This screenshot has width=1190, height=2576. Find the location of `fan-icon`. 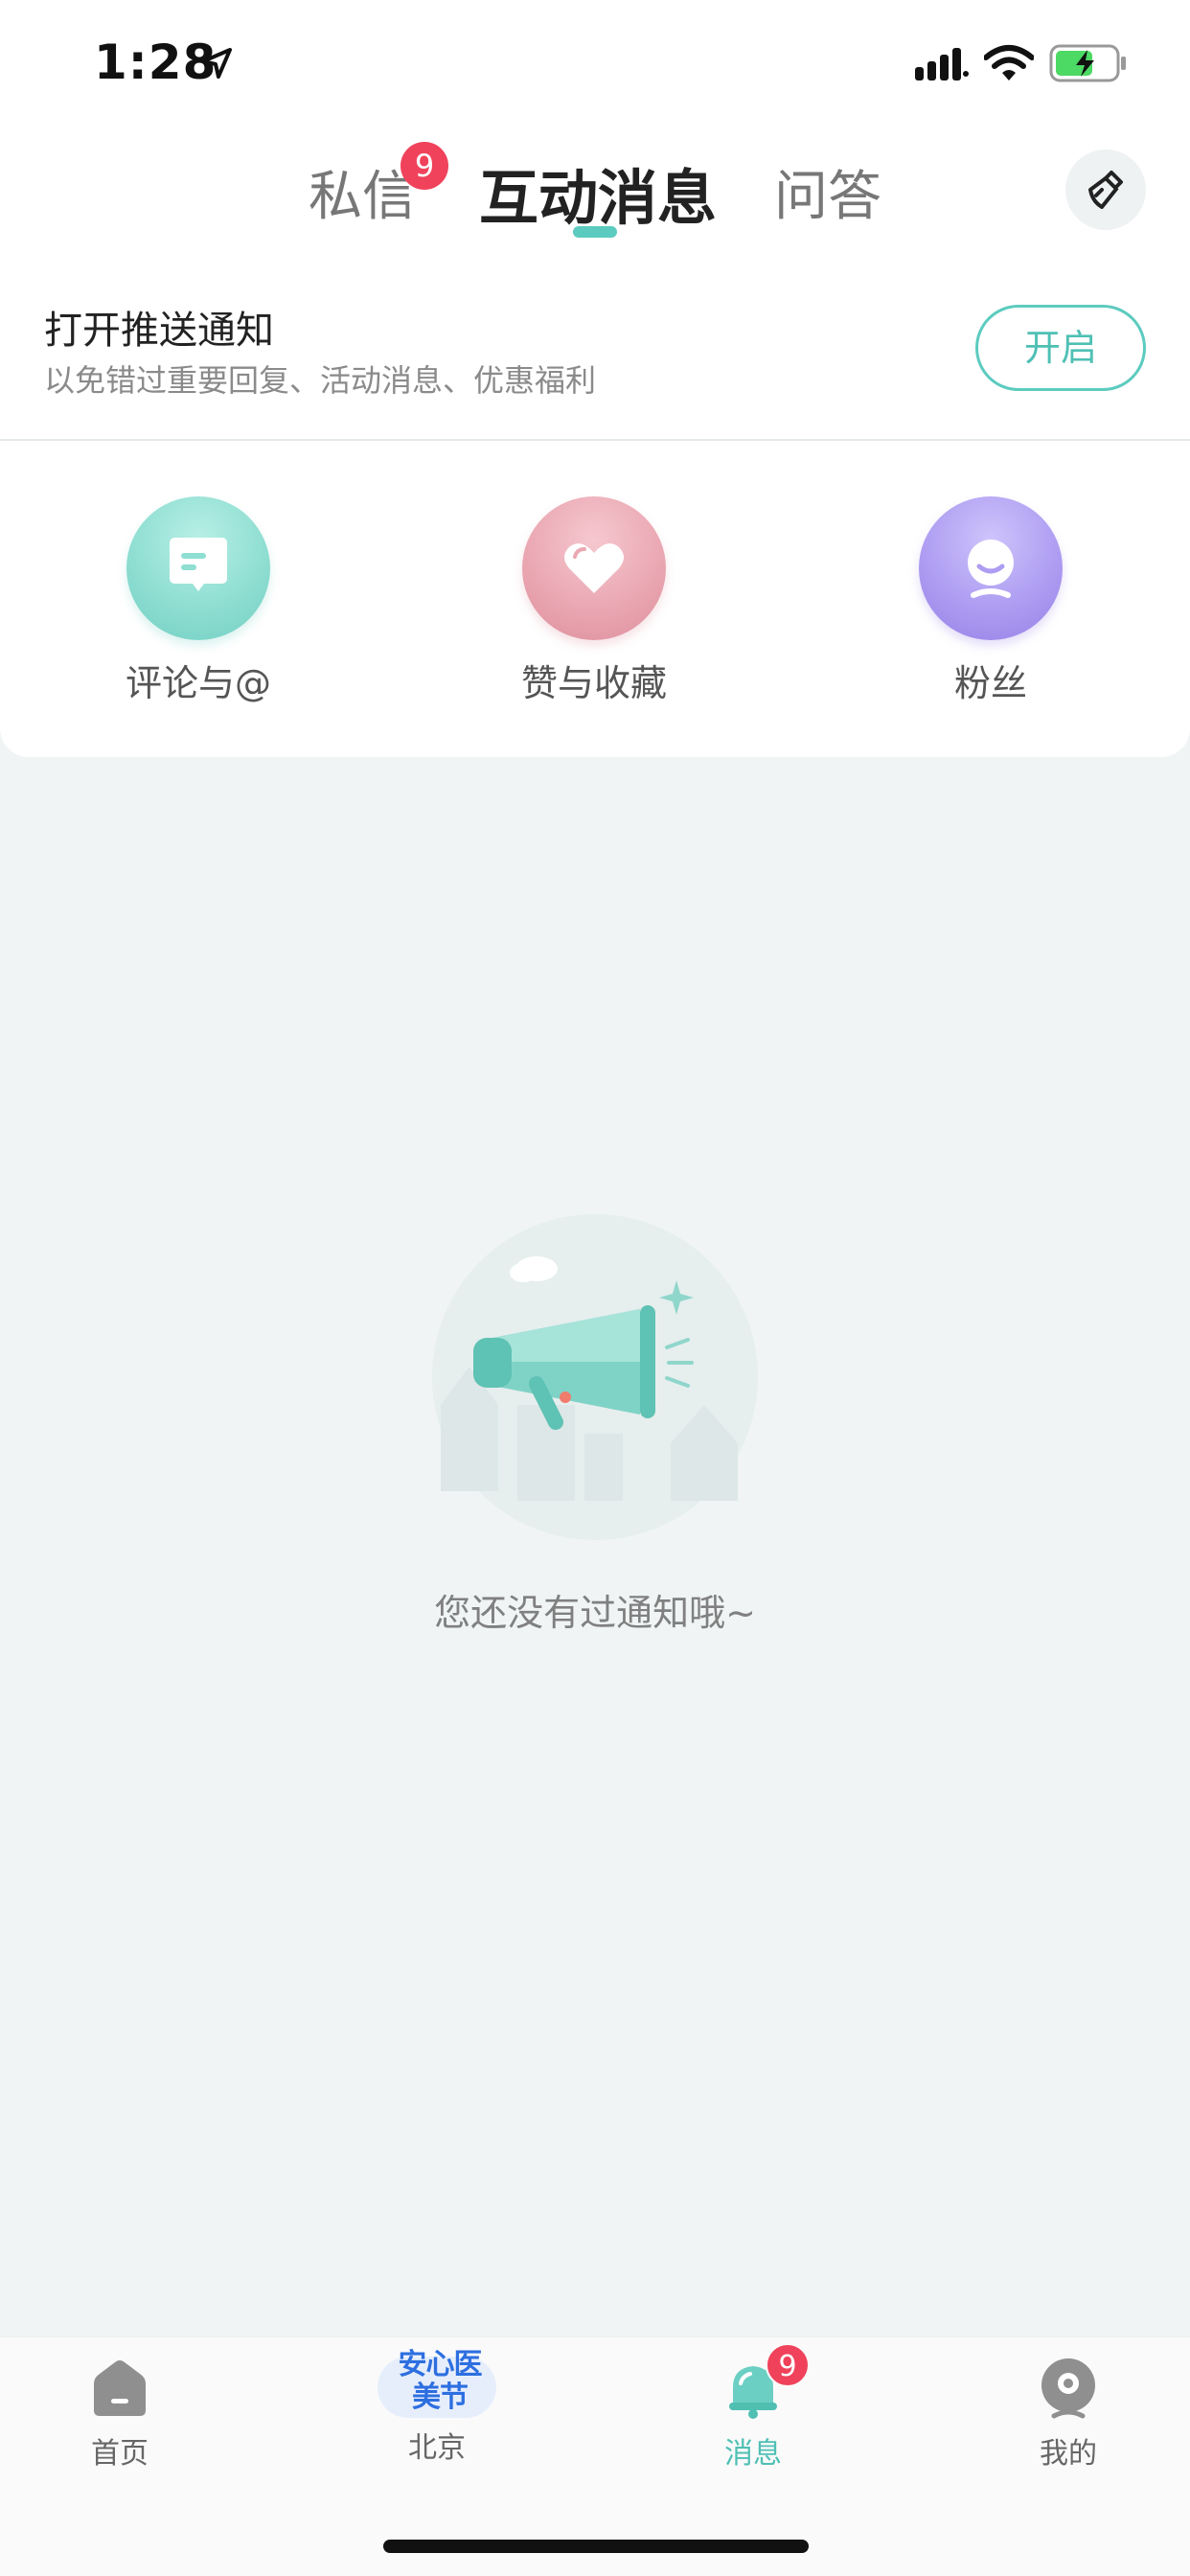

fan-icon is located at coordinates (991, 569).